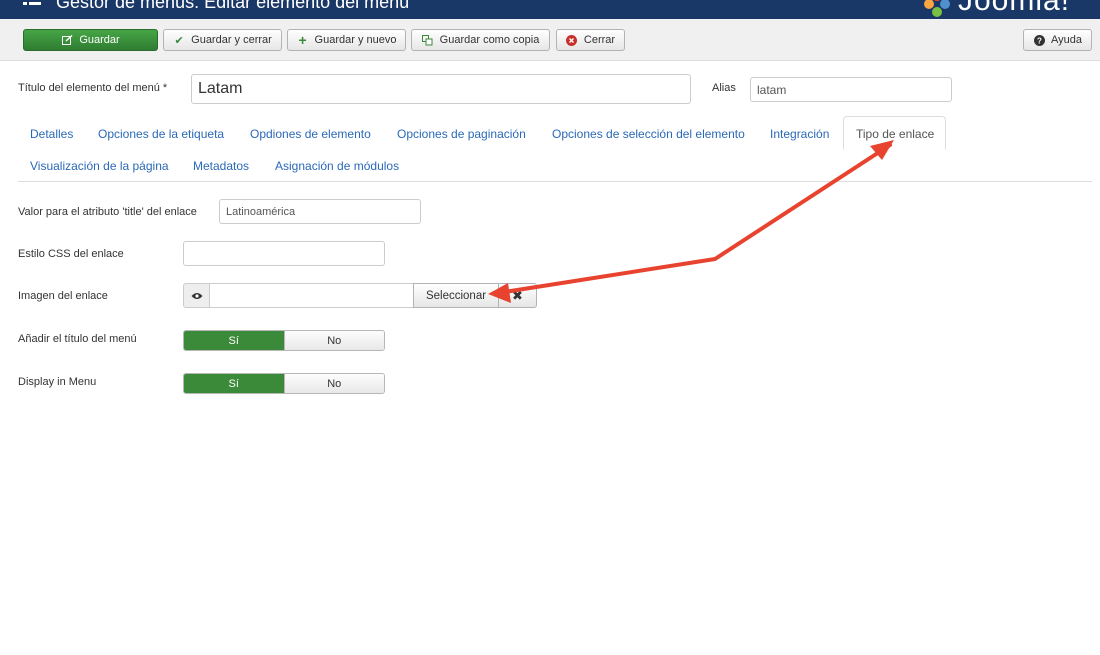 Image resolution: width=1100 pixels, height=655 pixels. I want to click on save-label: Guardar, so click(99, 40).